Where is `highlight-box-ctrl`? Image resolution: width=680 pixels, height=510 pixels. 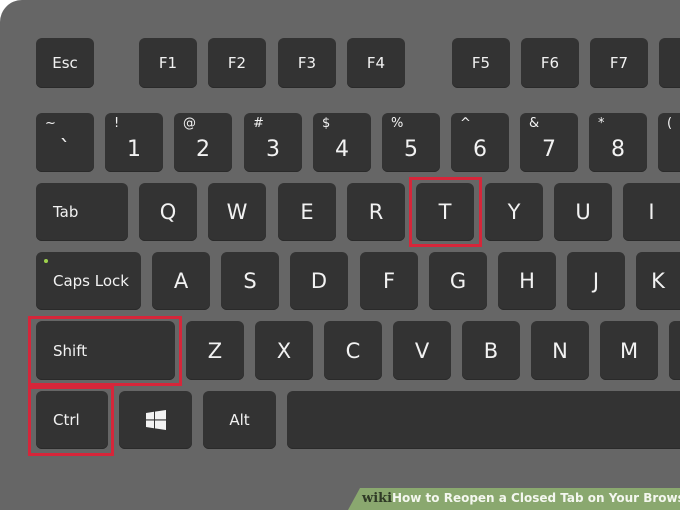 highlight-box-ctrl is located at coordinates (71, 421).